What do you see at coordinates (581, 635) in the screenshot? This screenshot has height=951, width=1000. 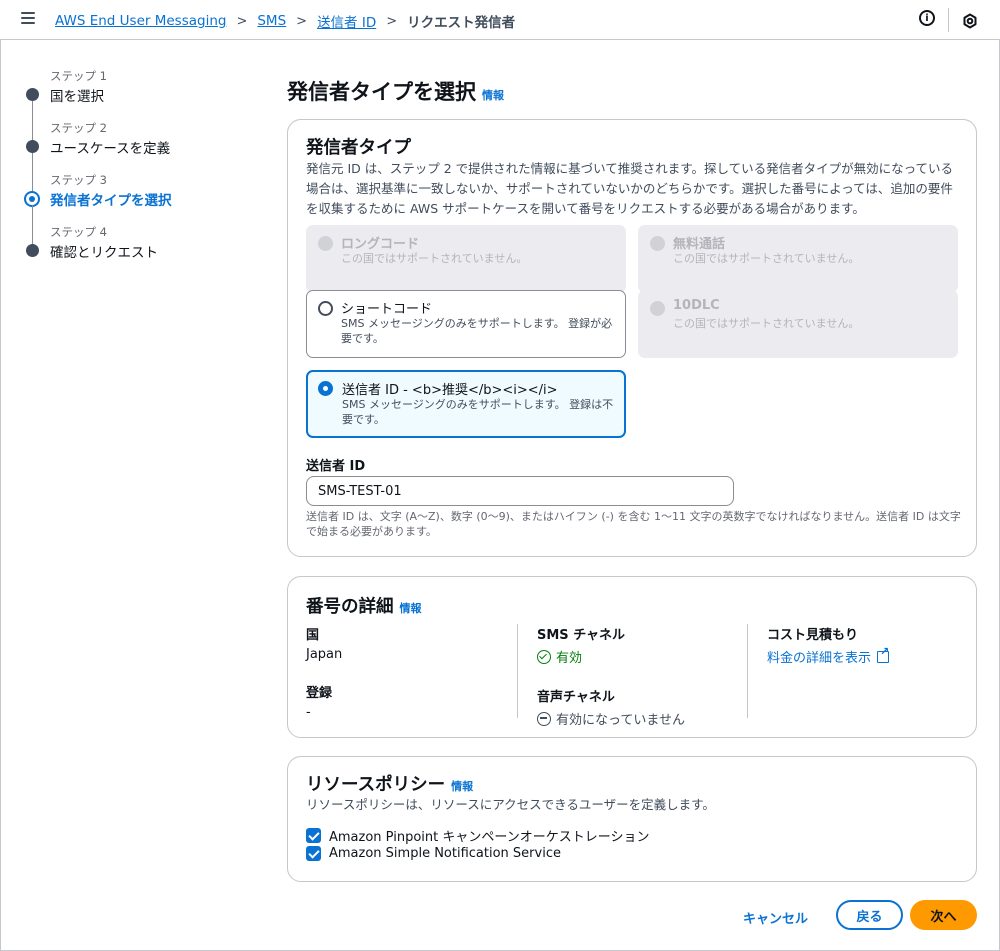 I see `sms-channel-key: SMS チャネル` at bounding box center [581, 635].